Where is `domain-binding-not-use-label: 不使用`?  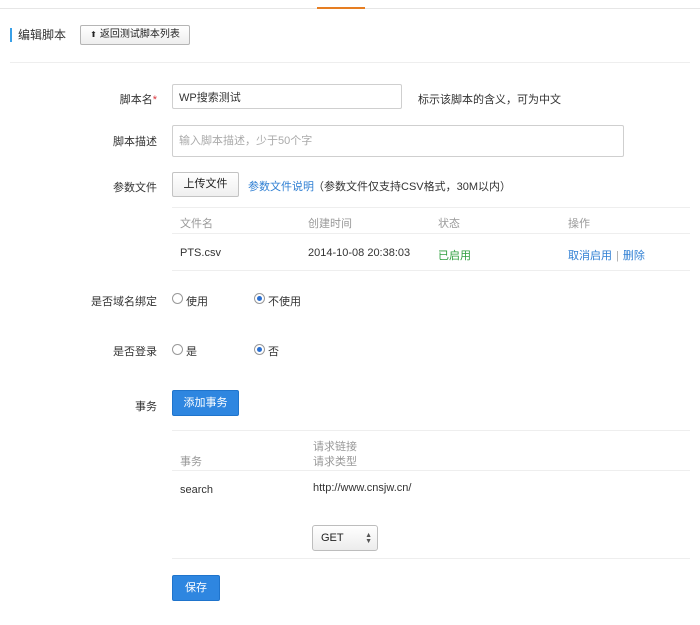
domain-binding-not-use-label: 不使用 is located at coordinates (284, 302).